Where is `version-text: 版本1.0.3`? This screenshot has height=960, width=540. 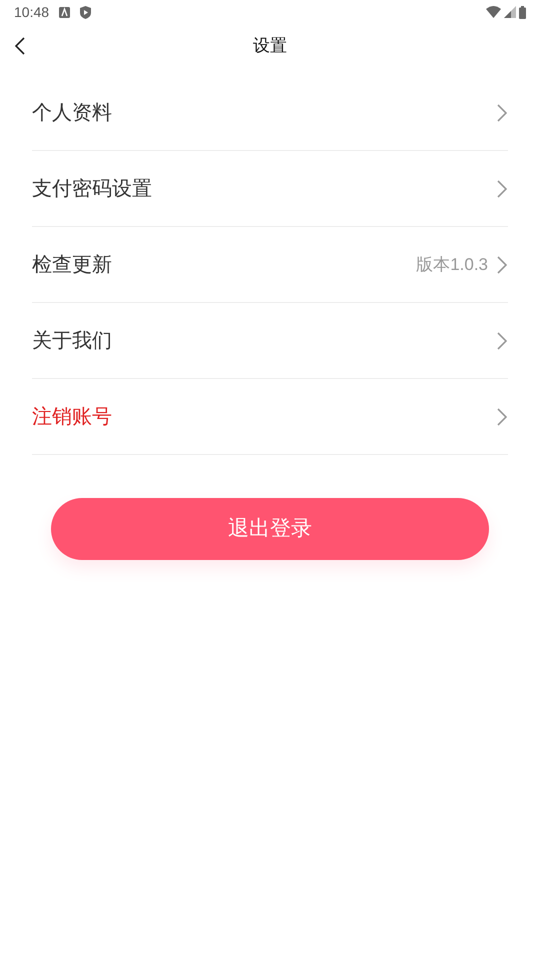
version-text: 版本1.0.3 is located at coordinates (452, 265).